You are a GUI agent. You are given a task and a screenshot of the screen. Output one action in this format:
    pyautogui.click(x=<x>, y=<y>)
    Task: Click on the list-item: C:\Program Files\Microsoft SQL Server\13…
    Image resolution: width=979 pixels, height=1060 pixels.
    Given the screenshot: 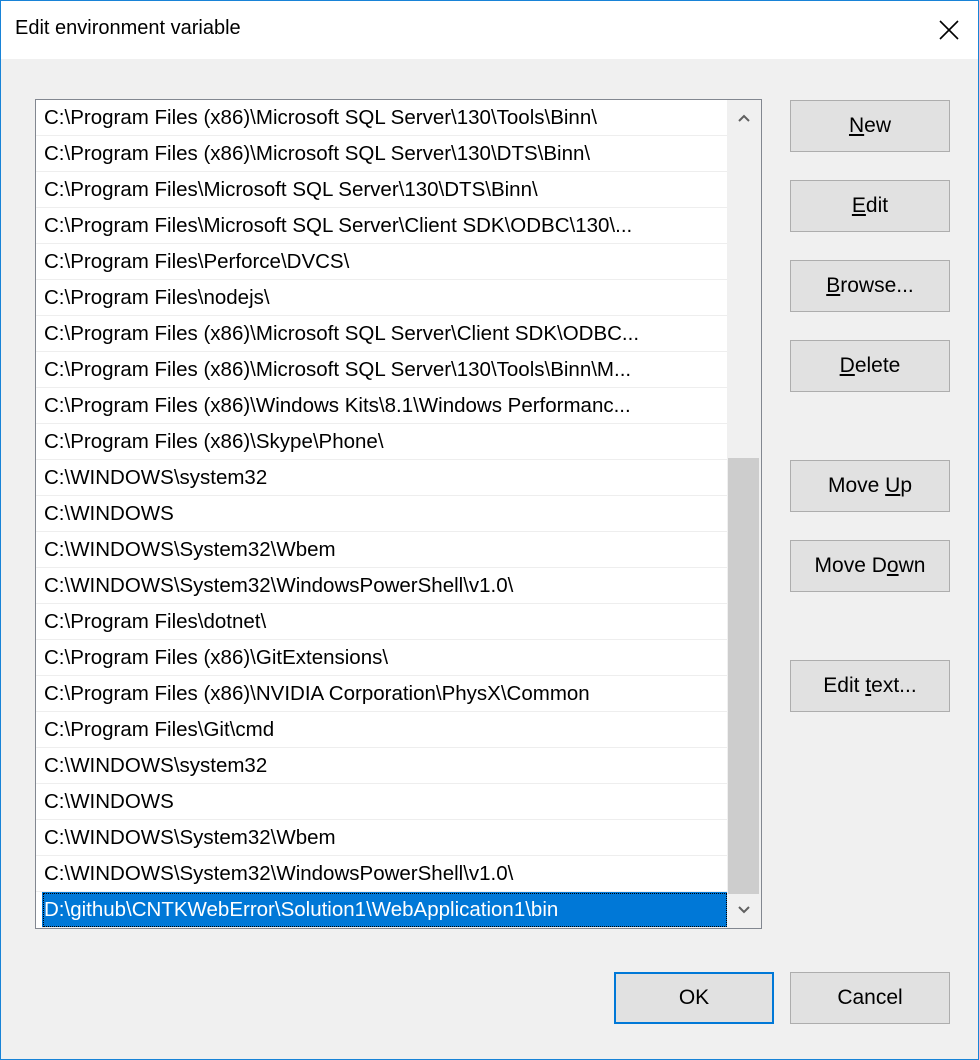 What is the action you would take?
    pyautogui.click(x=382, y=190)
    